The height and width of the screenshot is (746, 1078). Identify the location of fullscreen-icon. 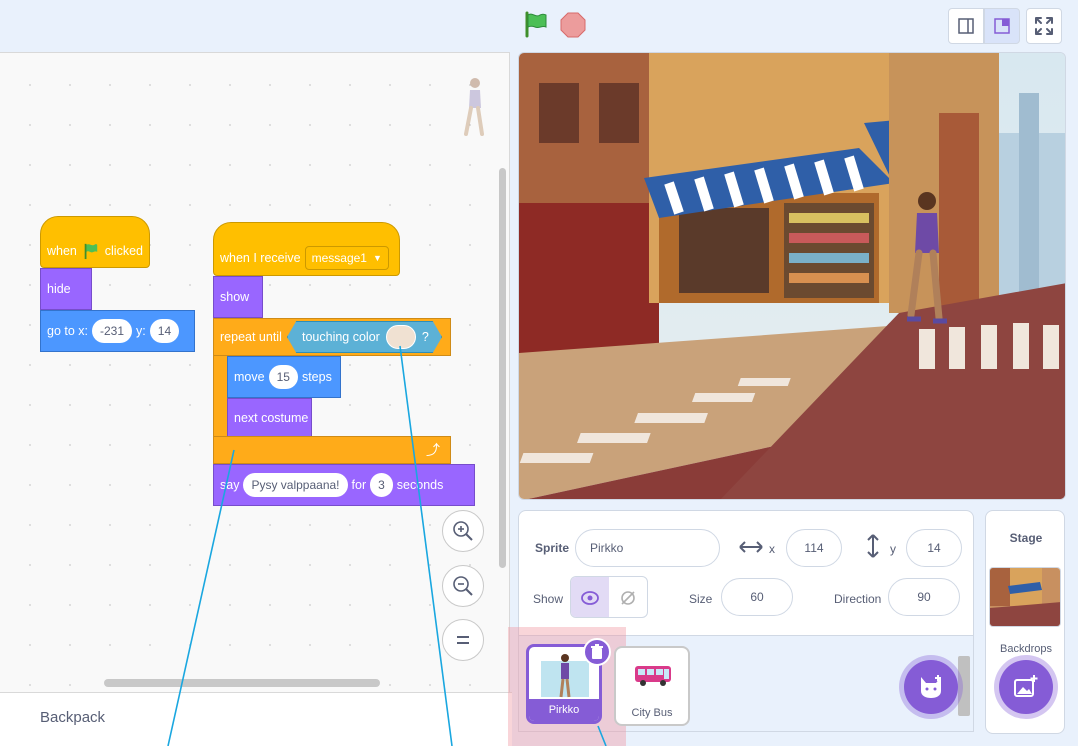
(1044, 26).